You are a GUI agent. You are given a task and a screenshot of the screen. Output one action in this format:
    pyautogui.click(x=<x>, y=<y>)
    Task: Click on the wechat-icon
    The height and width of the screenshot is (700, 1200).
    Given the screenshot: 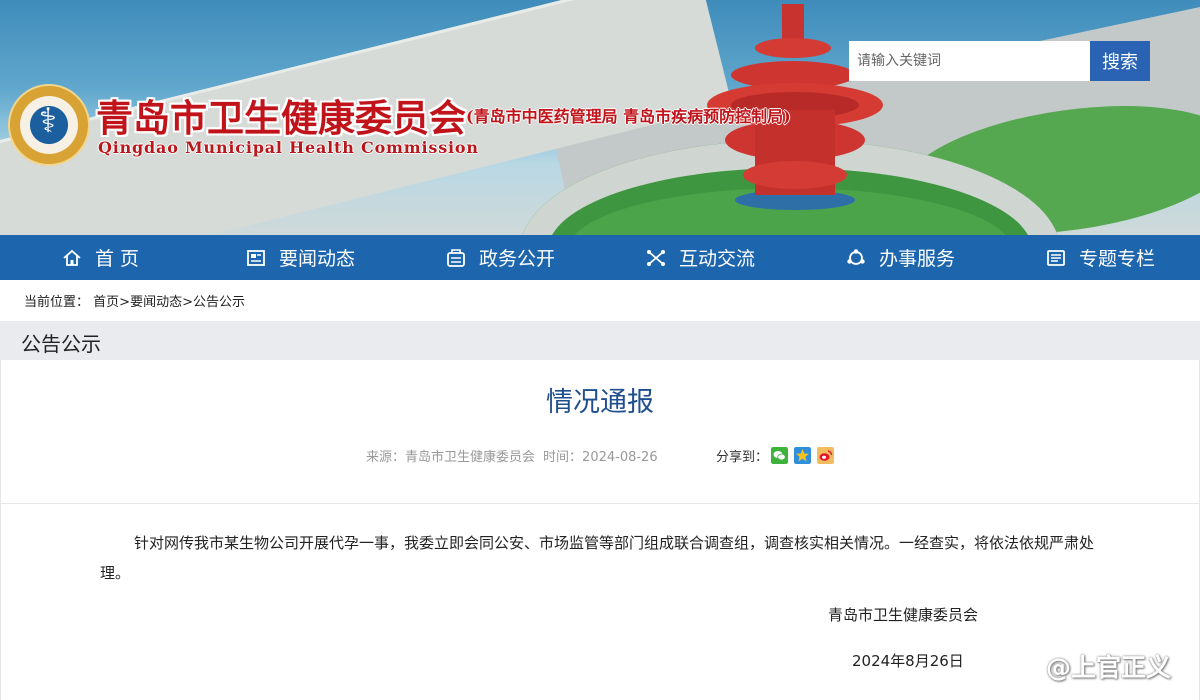 What is the action you would take?
    pyautogui.click(x=779, y=455)
    